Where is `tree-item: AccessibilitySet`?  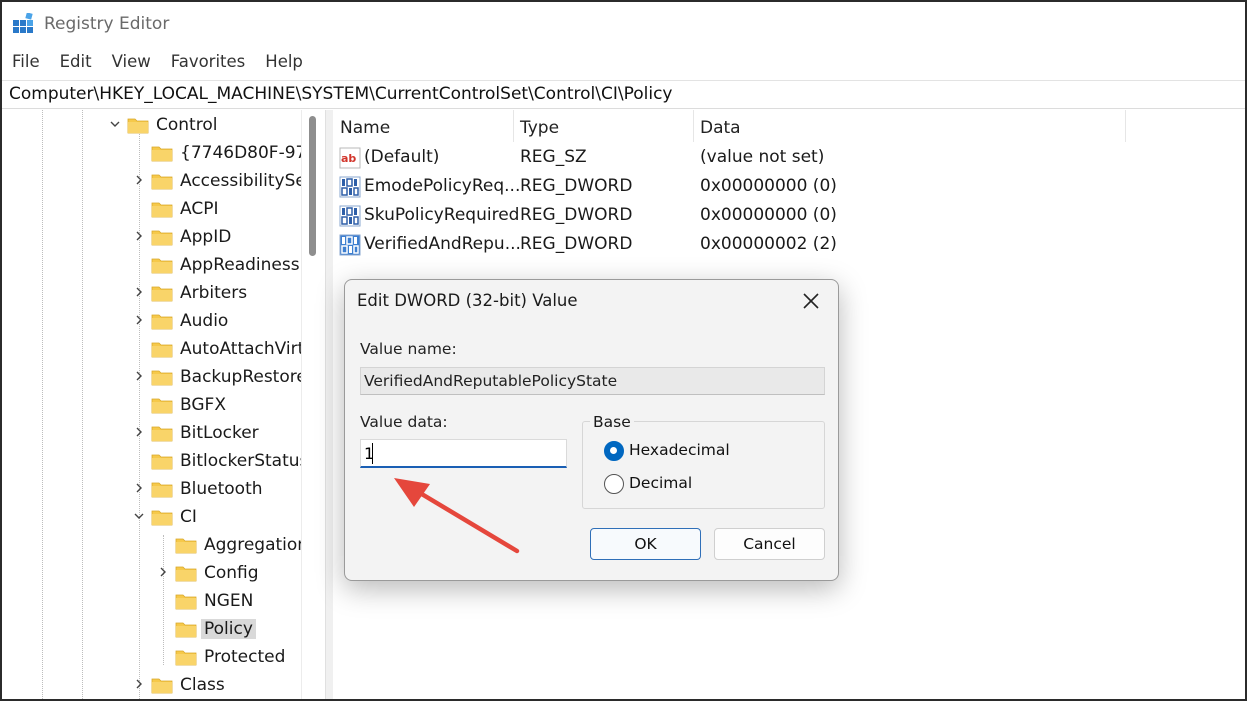 tree-item: AccessibilitySet is located at coordinates (157, 182).